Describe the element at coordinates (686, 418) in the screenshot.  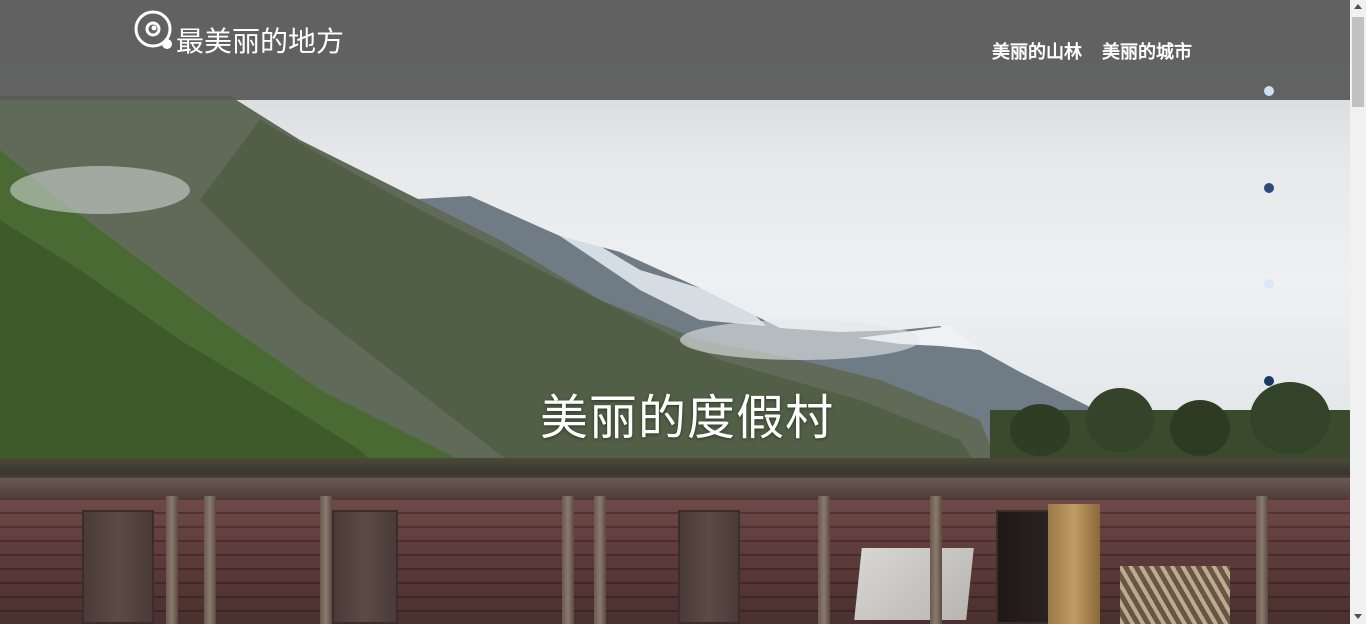
I see `hero-headline: 美丽的度假村` at that location.